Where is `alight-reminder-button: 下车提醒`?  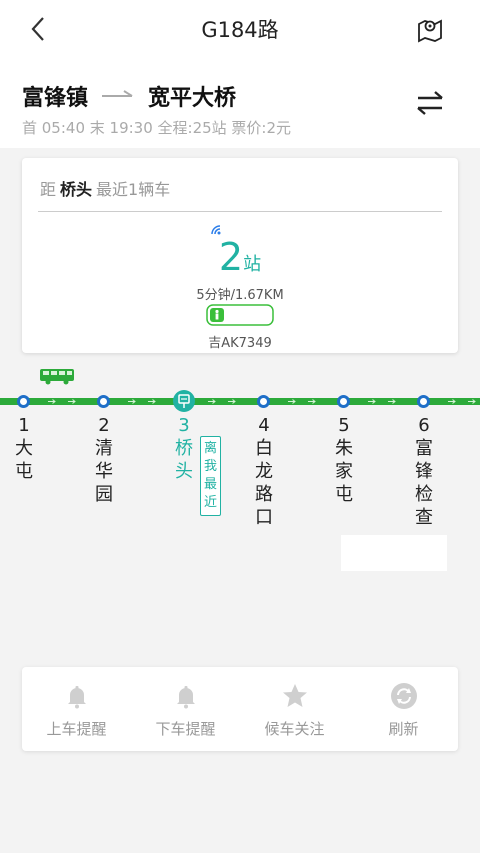 alight-reminder-button: 下车提醒 is located at coordinates (185, 709).